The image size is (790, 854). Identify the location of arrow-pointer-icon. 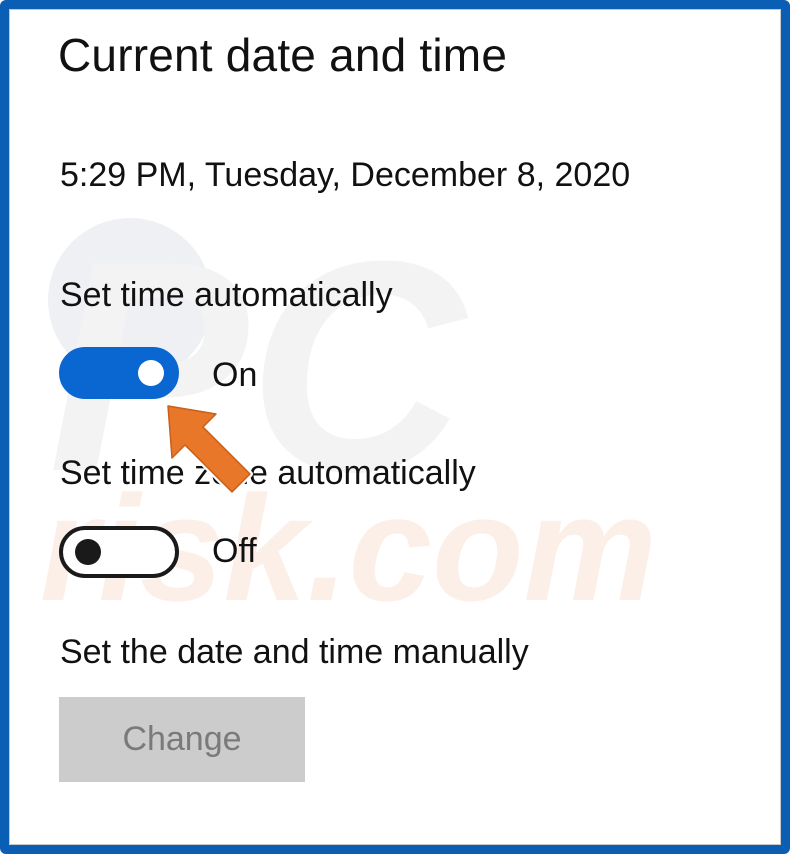
(209, 449).